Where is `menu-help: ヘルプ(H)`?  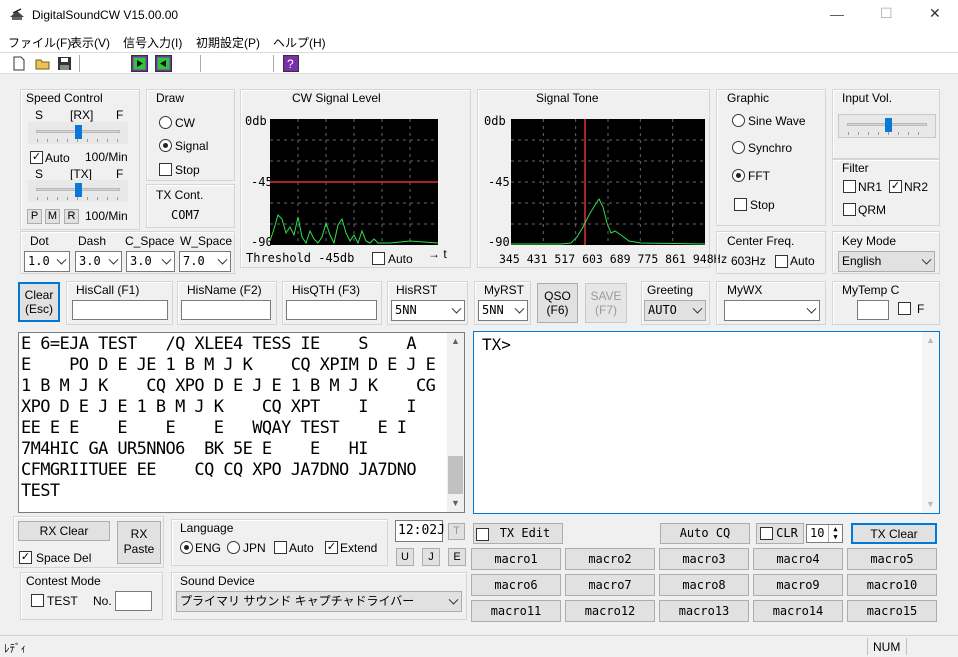
menu-help: ヘルプ(H) is located at coordinates (299, 42).